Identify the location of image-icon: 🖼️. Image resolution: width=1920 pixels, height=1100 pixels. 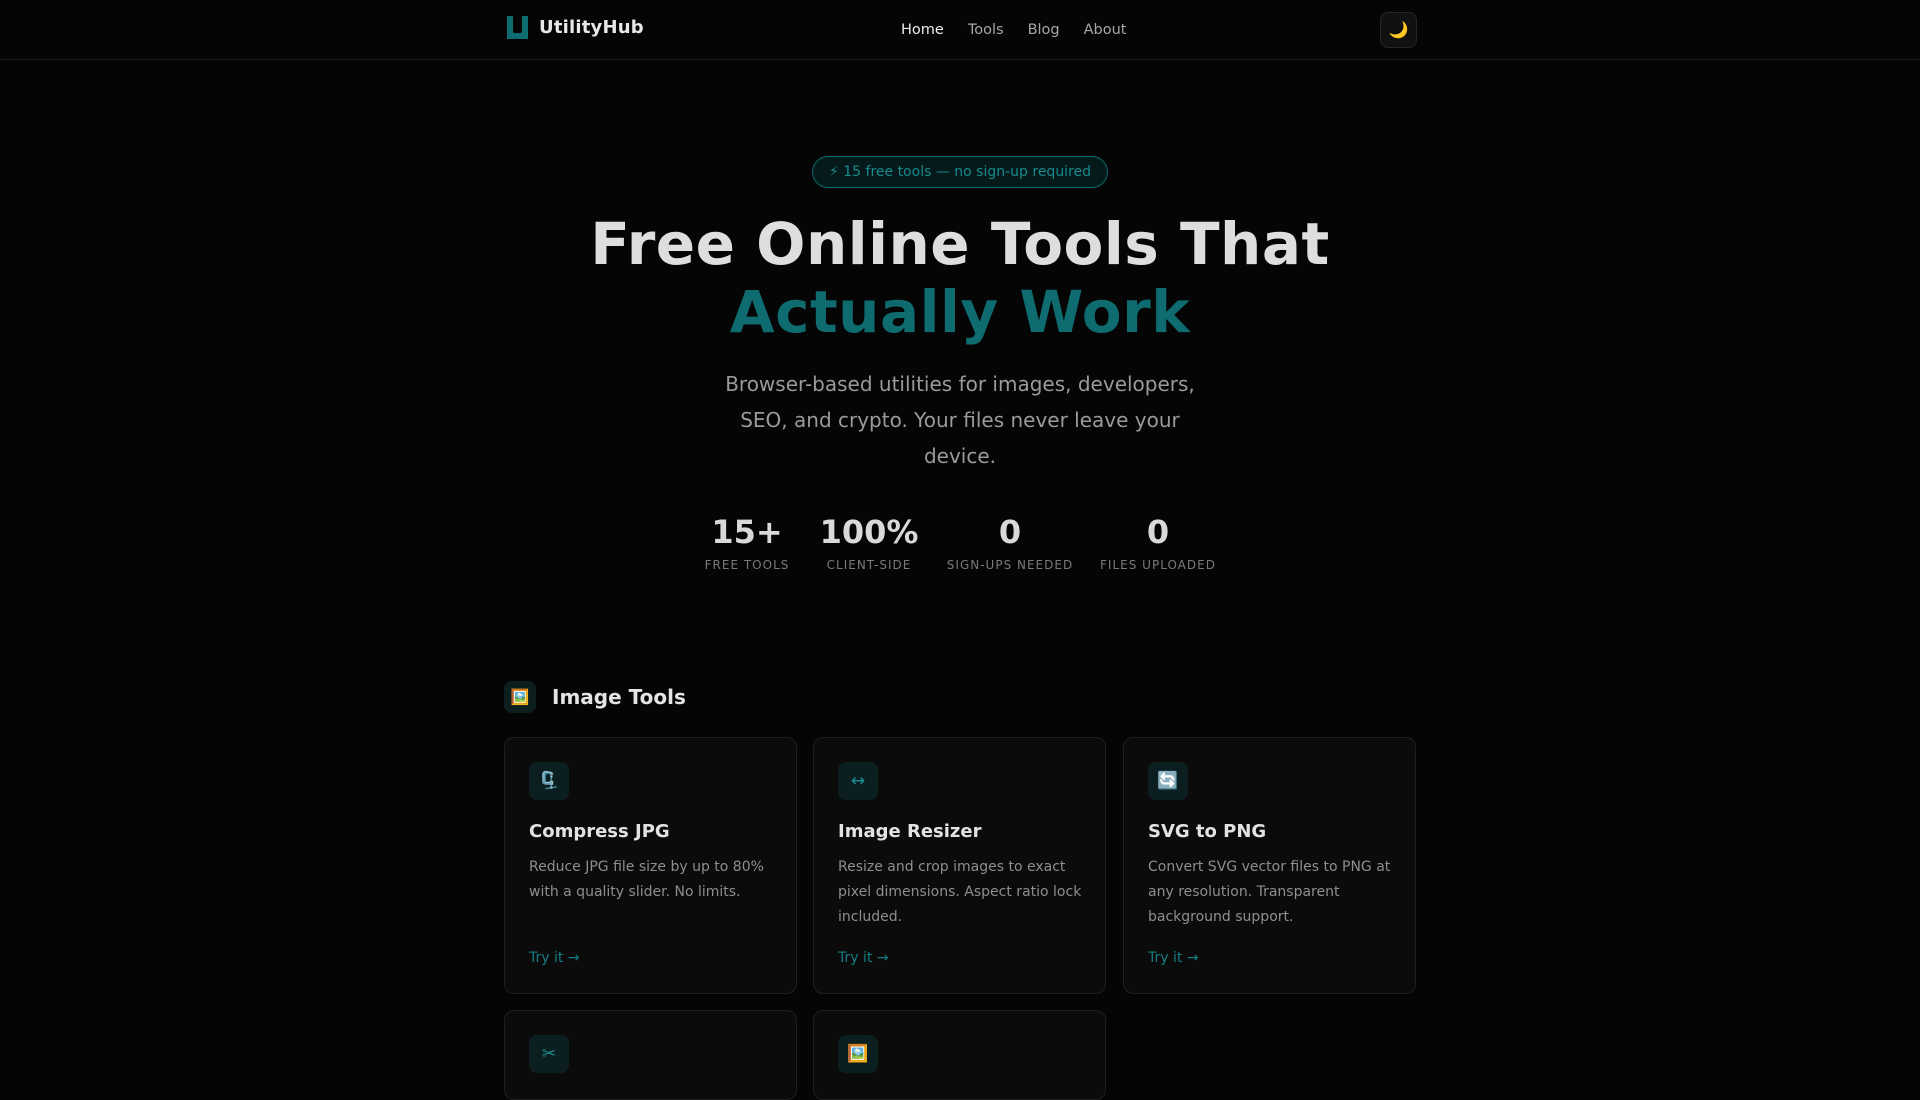
(520, 697).